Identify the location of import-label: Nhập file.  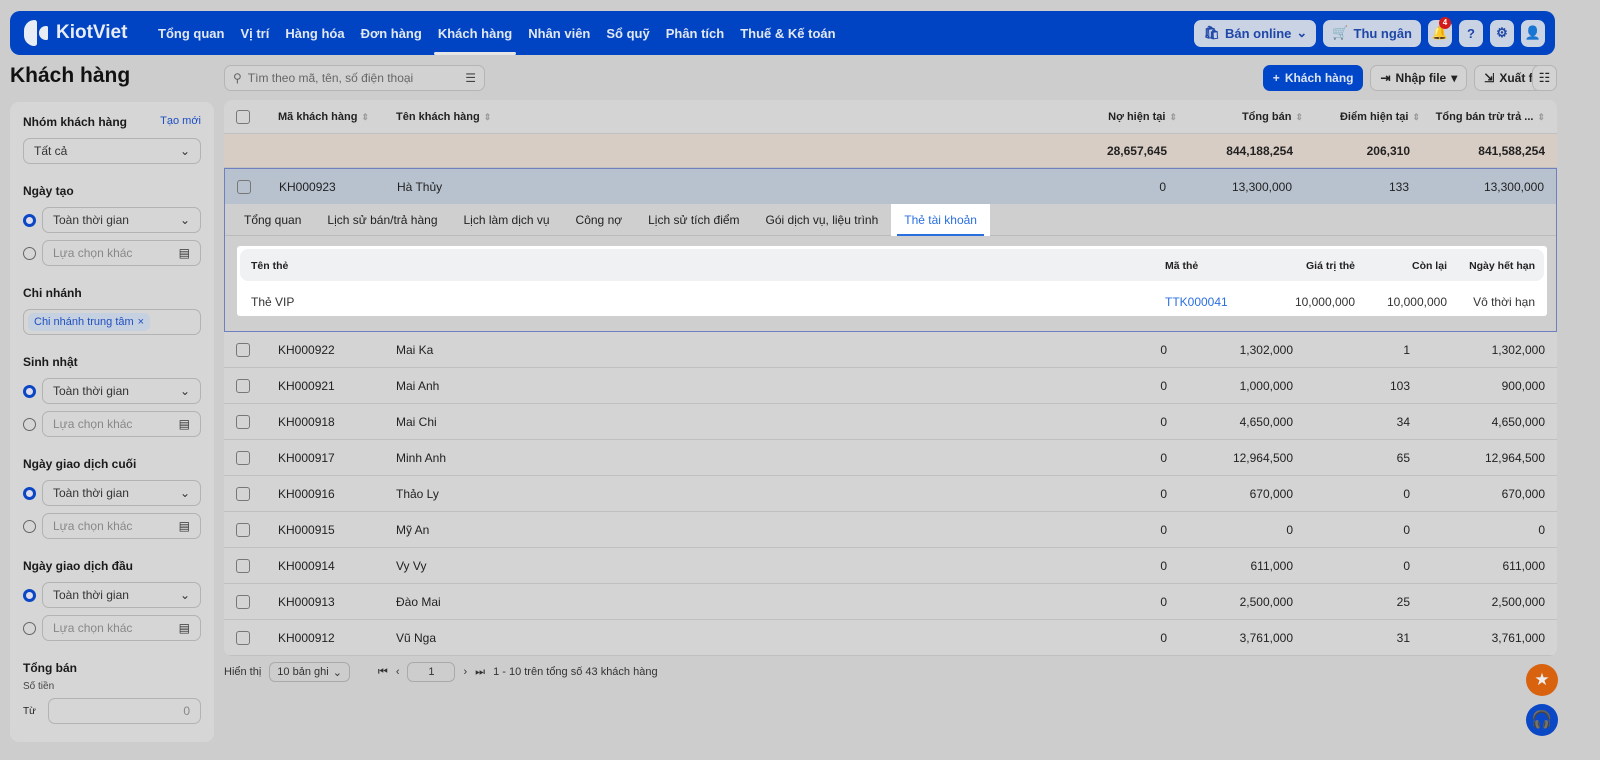
(1421, 78).